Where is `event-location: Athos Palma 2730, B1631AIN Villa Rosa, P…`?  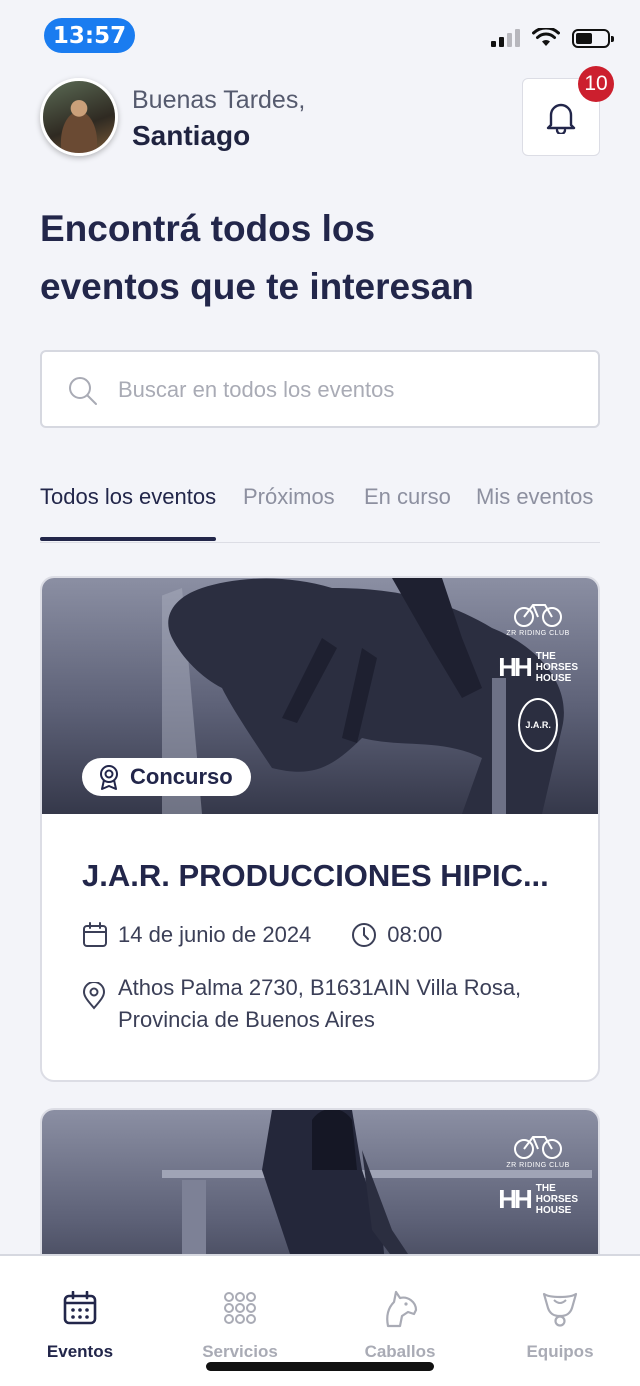
event-location: Athos Palma 2730, B1631AIN Villa Rosa, P… is located at coordinates (320, 1004).